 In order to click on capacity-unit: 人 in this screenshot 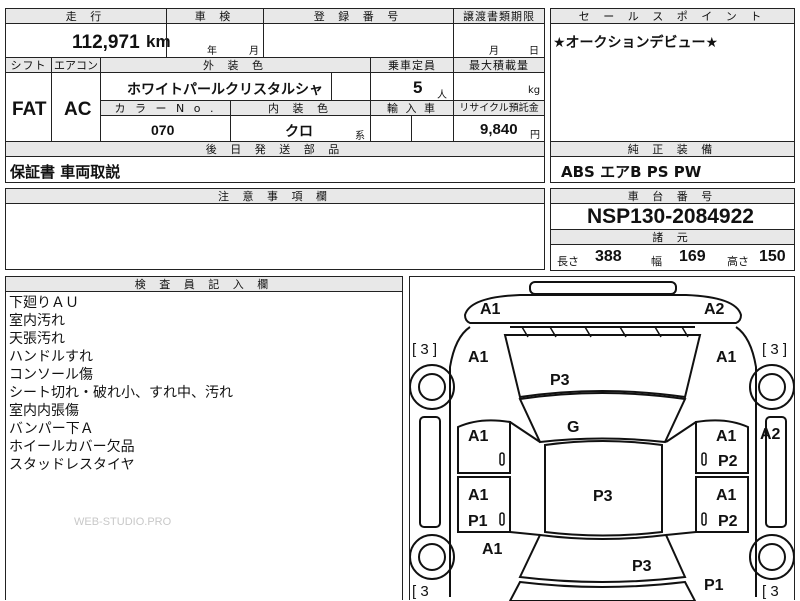, I will do `click(442, 95)`.